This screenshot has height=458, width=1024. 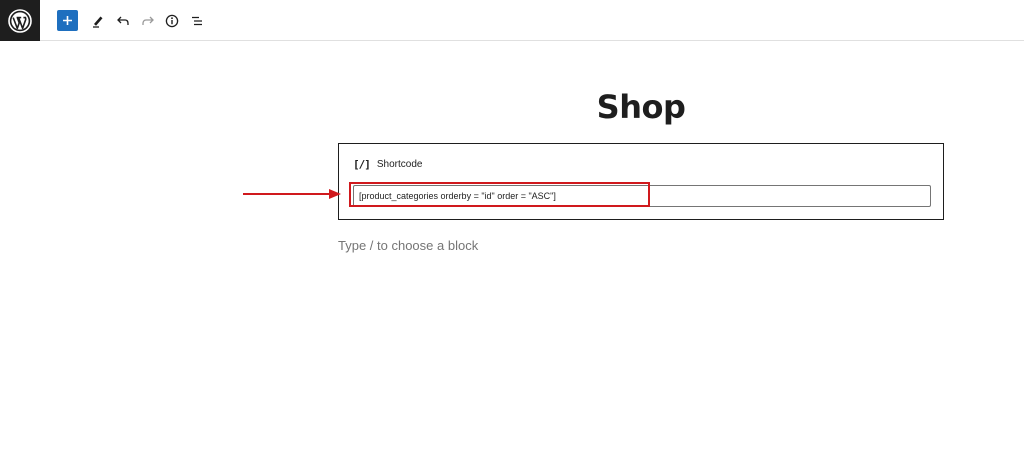 I want to click on info-icon, so click(x=172, y=21).